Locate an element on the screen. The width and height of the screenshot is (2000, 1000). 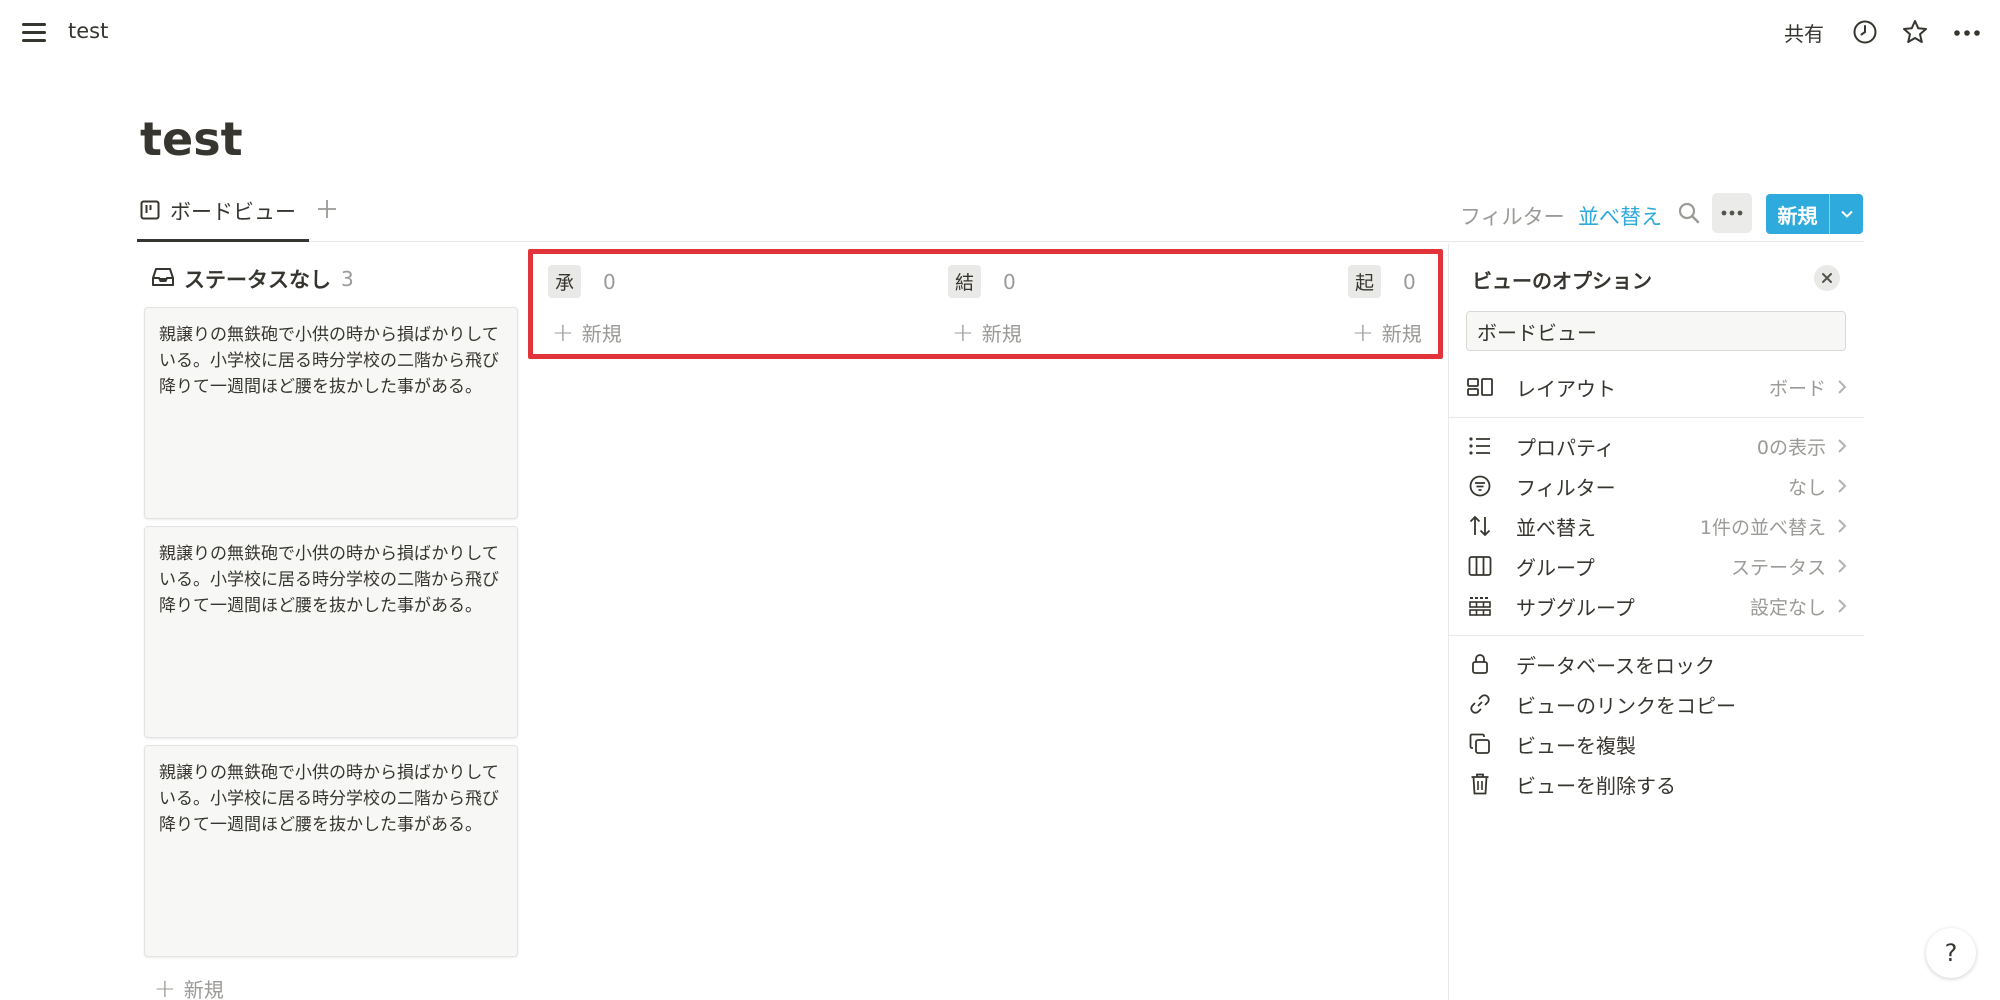
panel-border is located at coordinates (1448, 622).